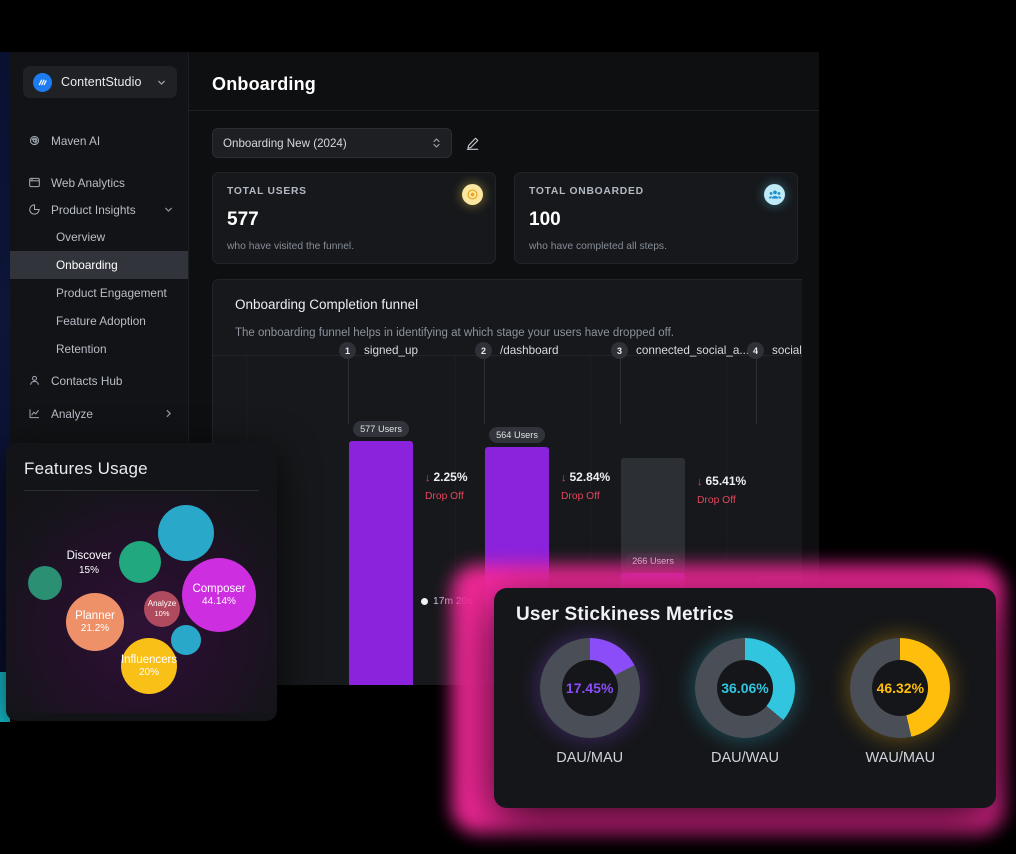  Describe the element at coordinates (87, 380) in the screenshot. I see `sidebar-item-label: Contacts Hub` at that location.